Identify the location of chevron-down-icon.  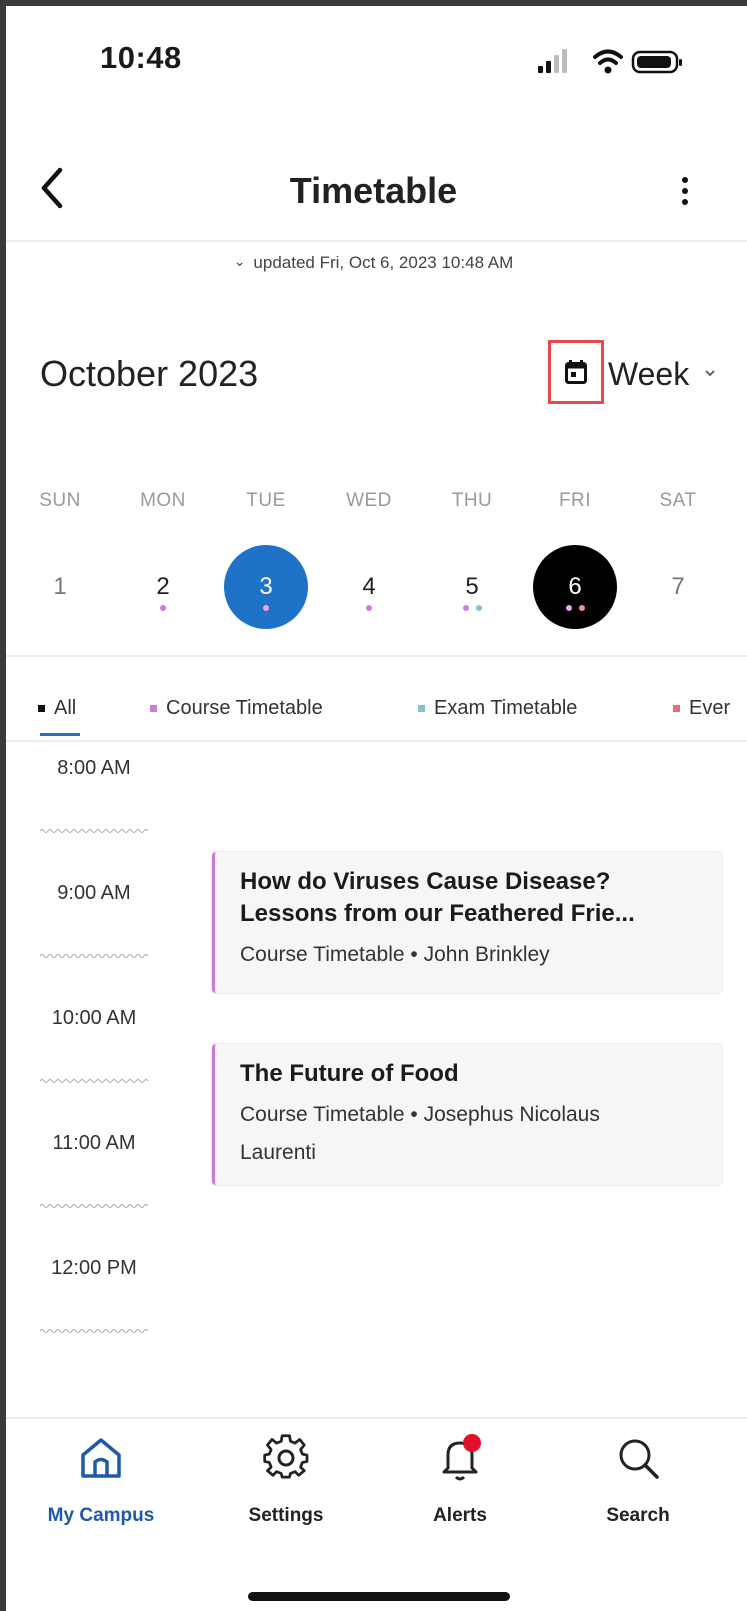
(710, 373).